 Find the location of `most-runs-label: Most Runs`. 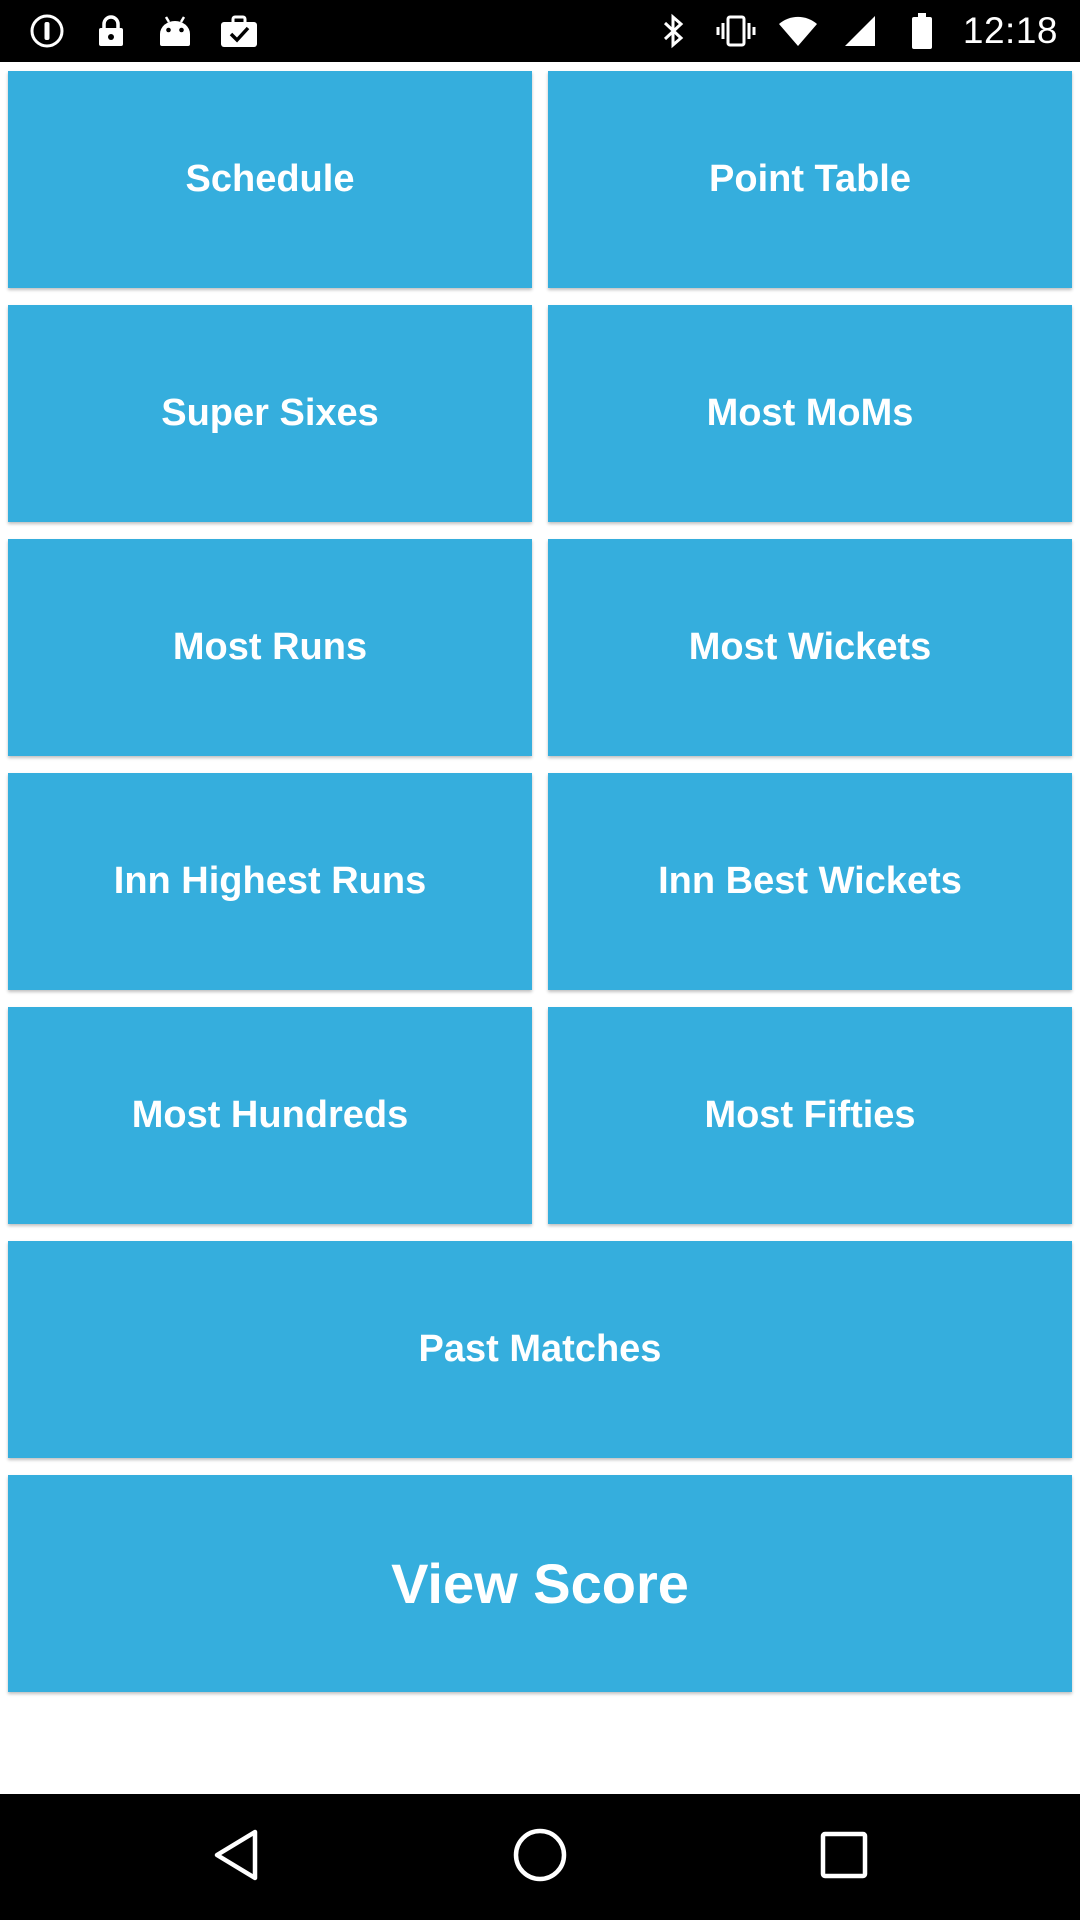

most-runs-label: Most Runs is located at coordinates (270, 647).